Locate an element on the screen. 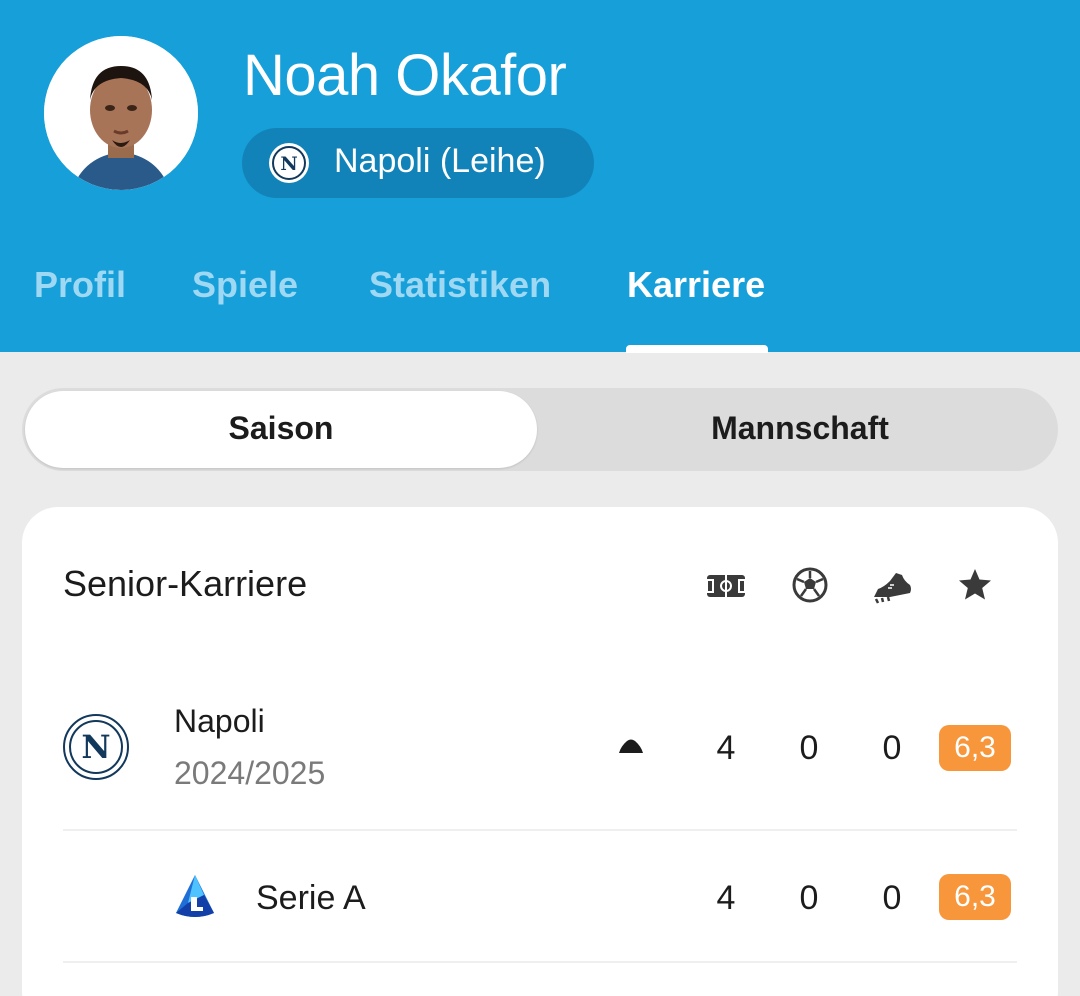 Image resolution: width=1080 pixels, height=996 pixels. pitch-icon is located at coordinates (726, 585).